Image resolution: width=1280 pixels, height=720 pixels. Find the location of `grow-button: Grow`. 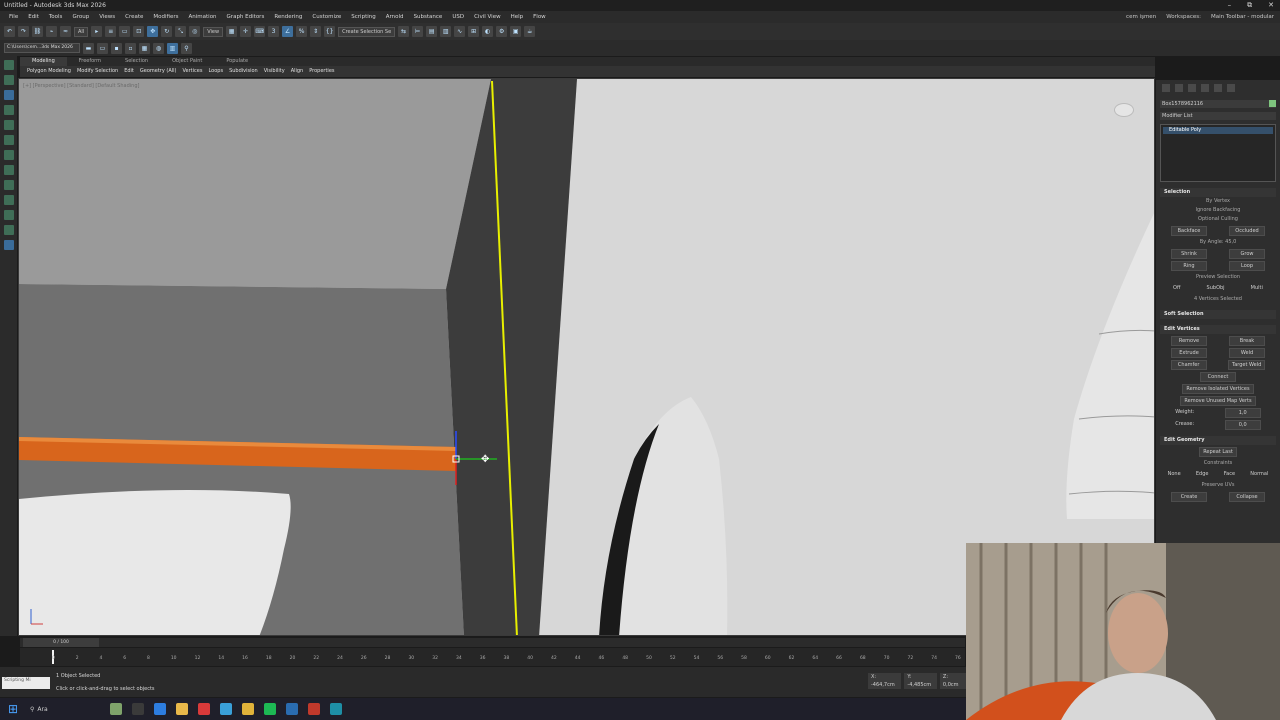

grow-button: Grow is located at coordinates (1247, 254).